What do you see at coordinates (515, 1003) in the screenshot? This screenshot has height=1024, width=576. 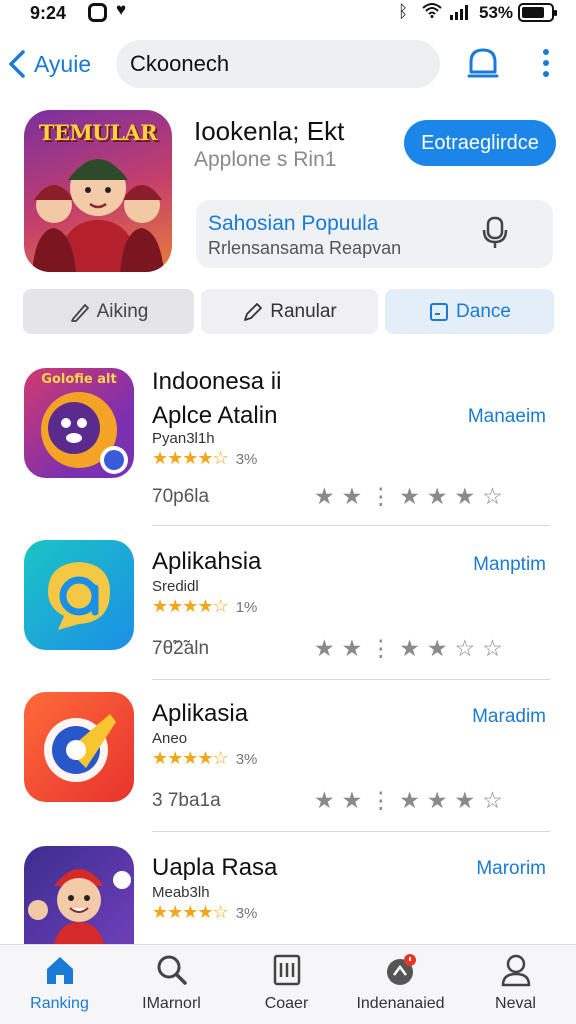 I see `tab-label: Neval` at bounding box center [515, 1003].